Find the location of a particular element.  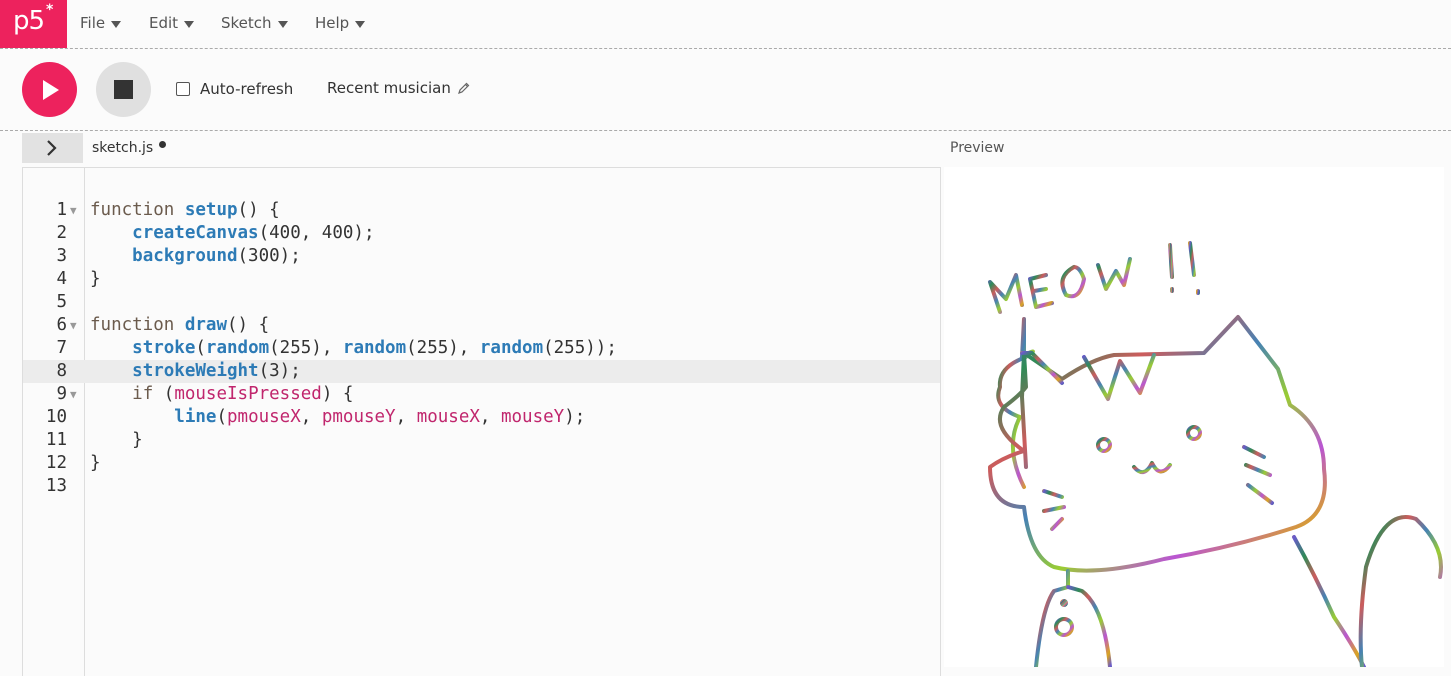

code-text: function setup() { is located at coordinates (185, 210).